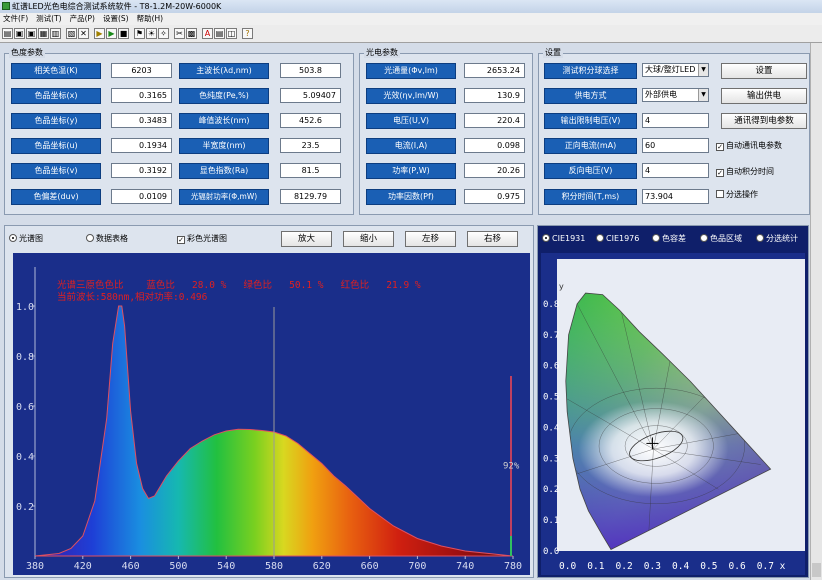 The height and width of the screenshot is (580, 822). Describe the element at coordinates (411, 146) in the screenshot. I see `elec-label: 电流(I,A)` at that location.